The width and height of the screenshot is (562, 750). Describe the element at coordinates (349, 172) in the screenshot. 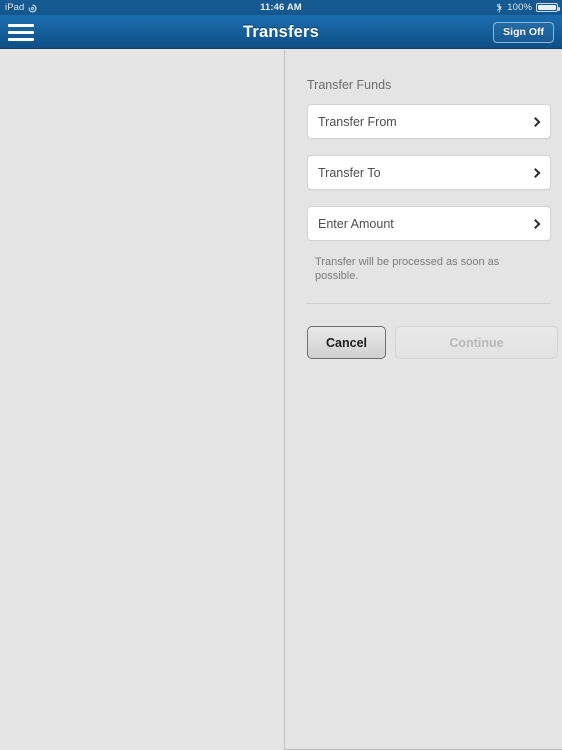

I see `field-label: Transfer To` at that location.